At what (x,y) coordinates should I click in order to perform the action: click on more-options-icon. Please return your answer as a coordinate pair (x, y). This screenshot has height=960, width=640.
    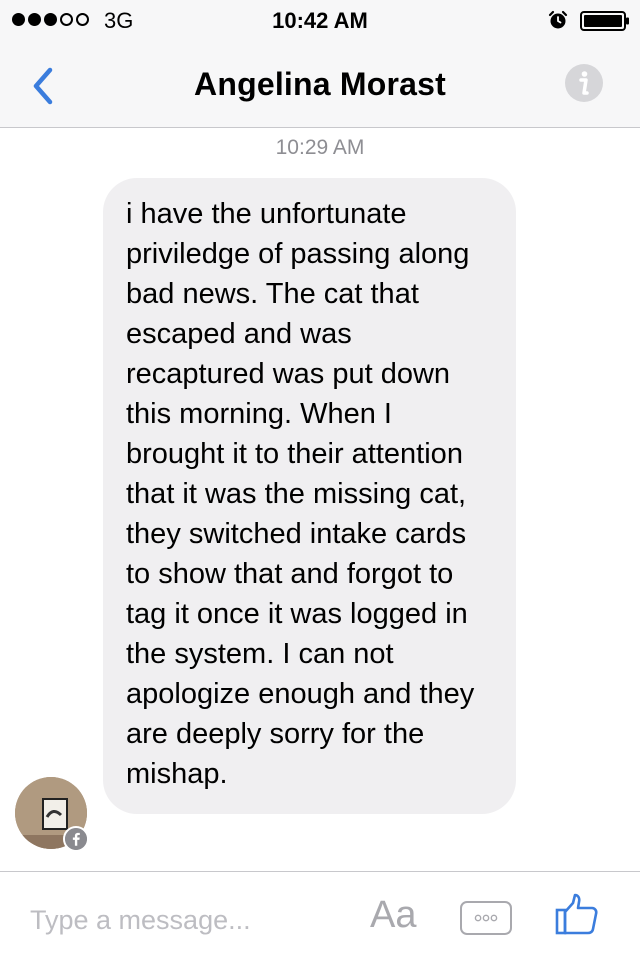
    Looking at the image, I should click on (486, 918).